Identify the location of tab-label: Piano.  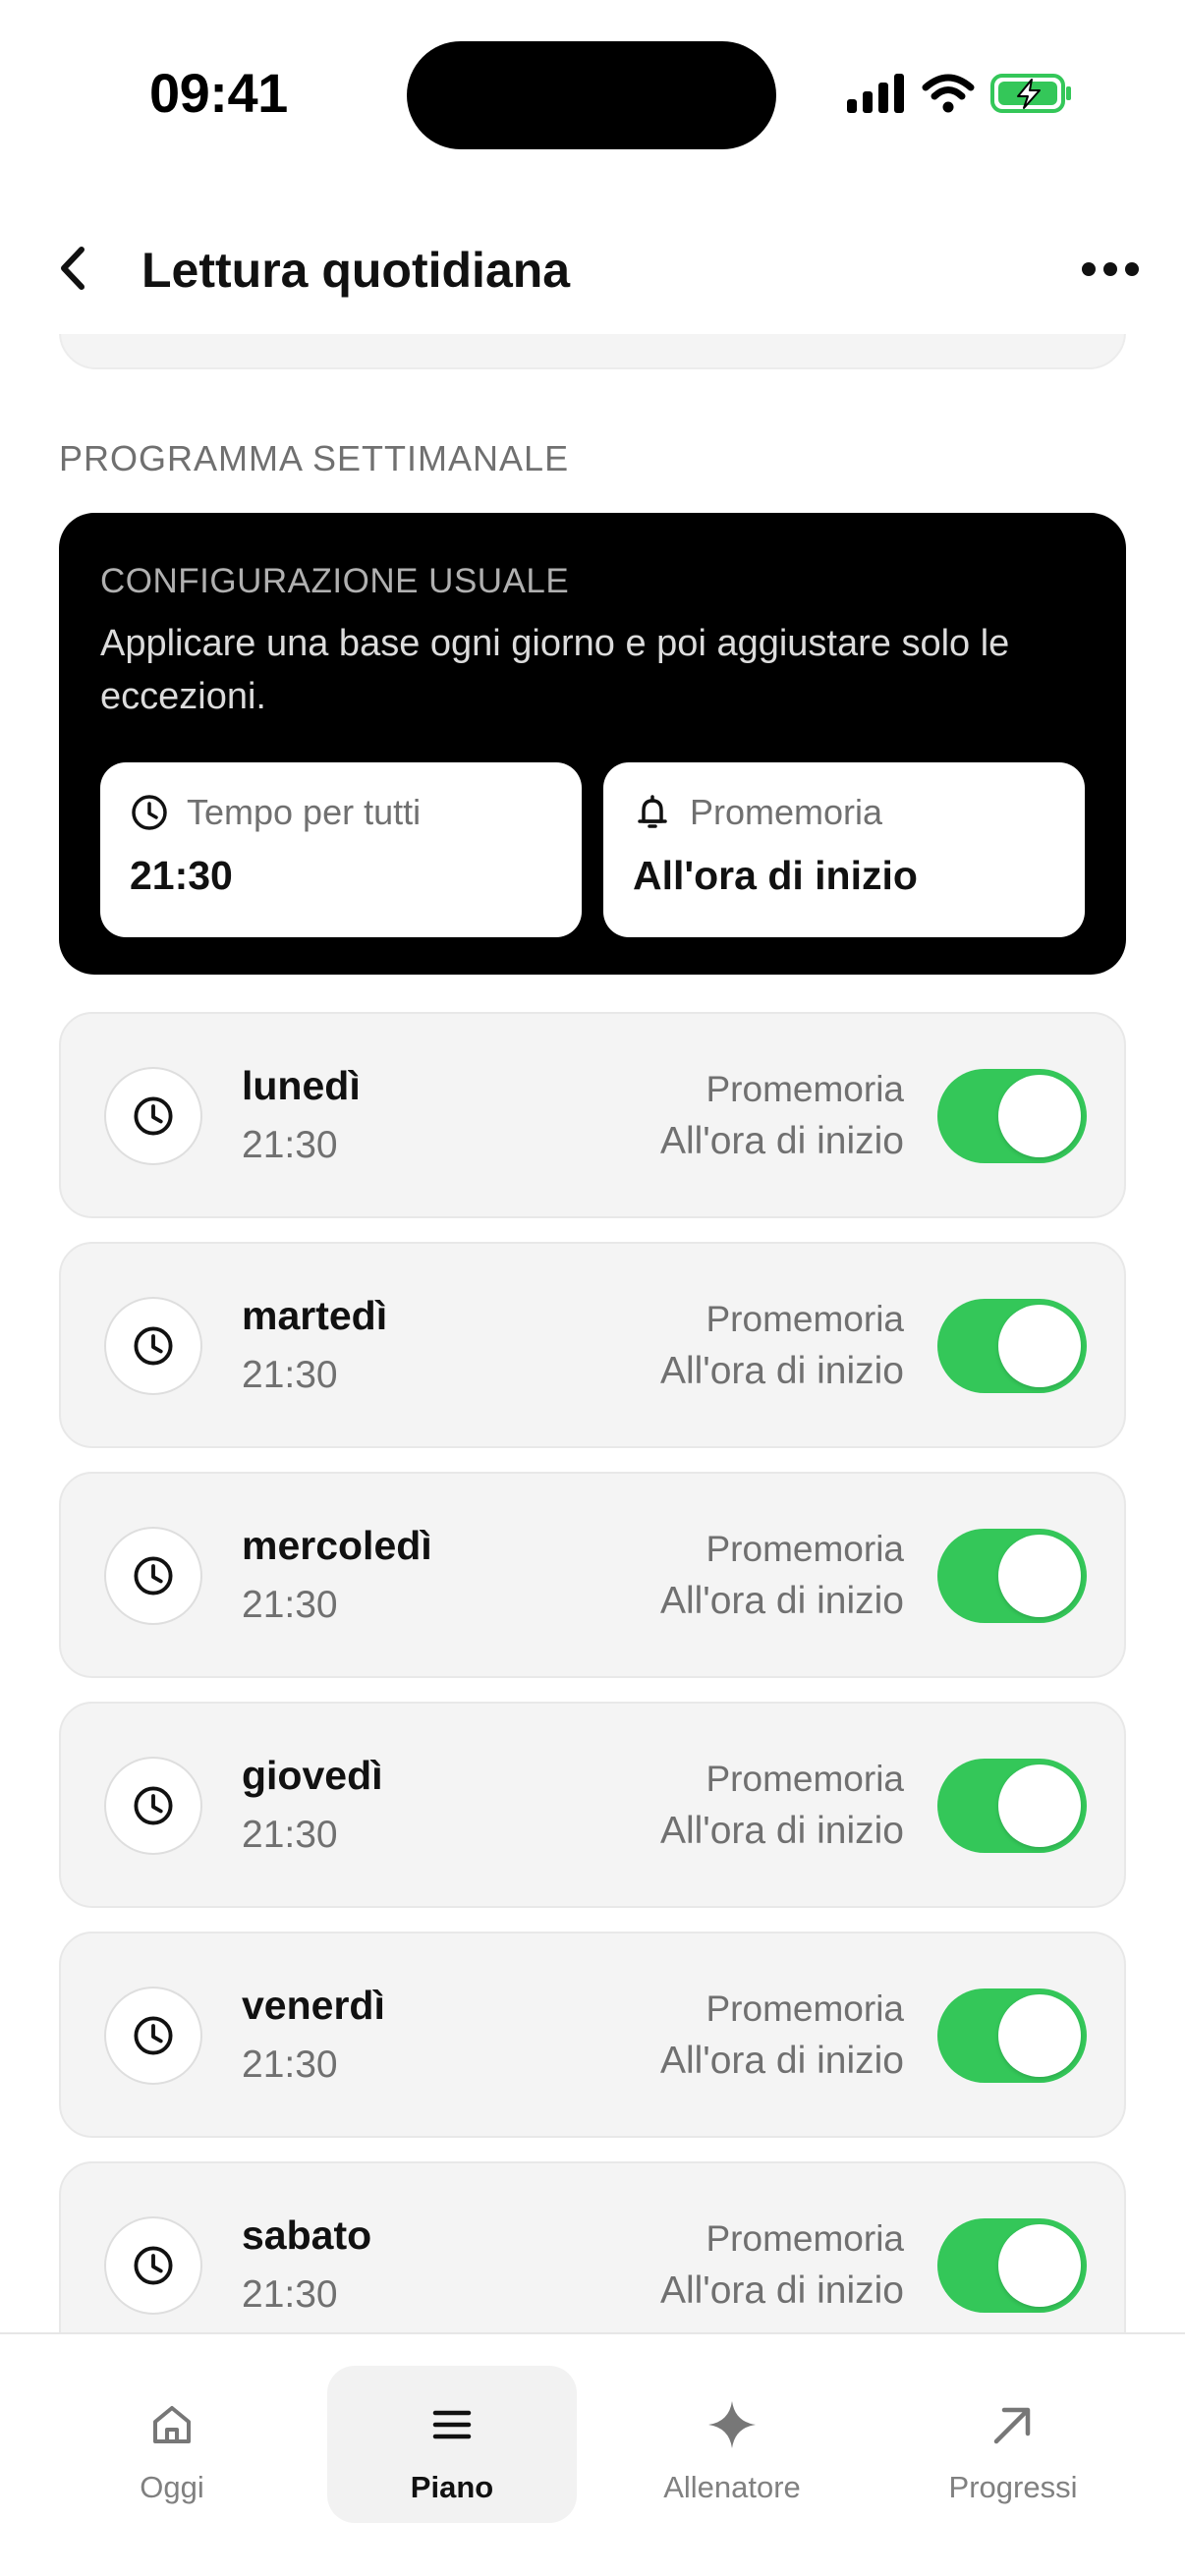
(452, 2487).